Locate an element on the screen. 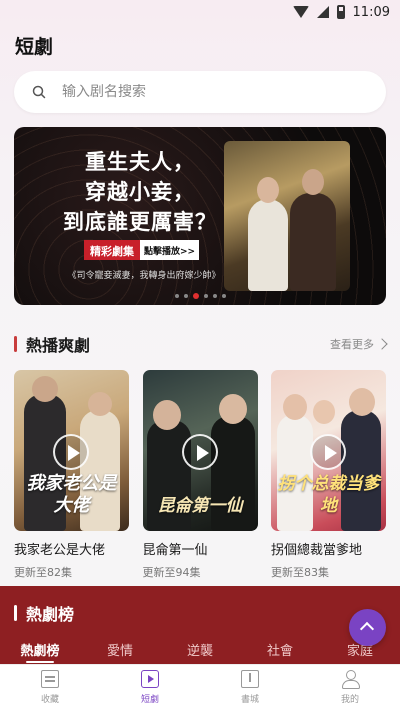  drama-card: 昆侖第一仙 昆侖第一仙 更新至94集 is located at coordinates (200, 475).